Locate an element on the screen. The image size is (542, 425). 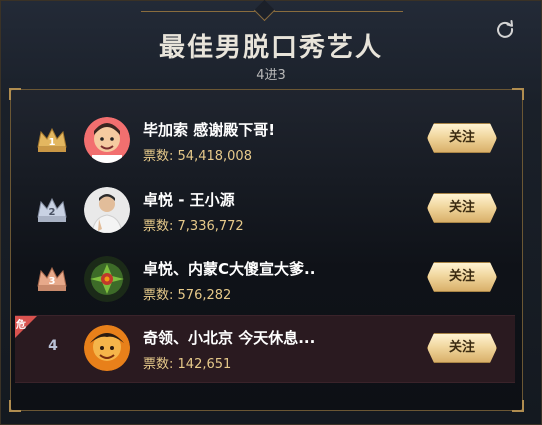
silver-crown-icon: 2 is located at coordinates (52, 210).